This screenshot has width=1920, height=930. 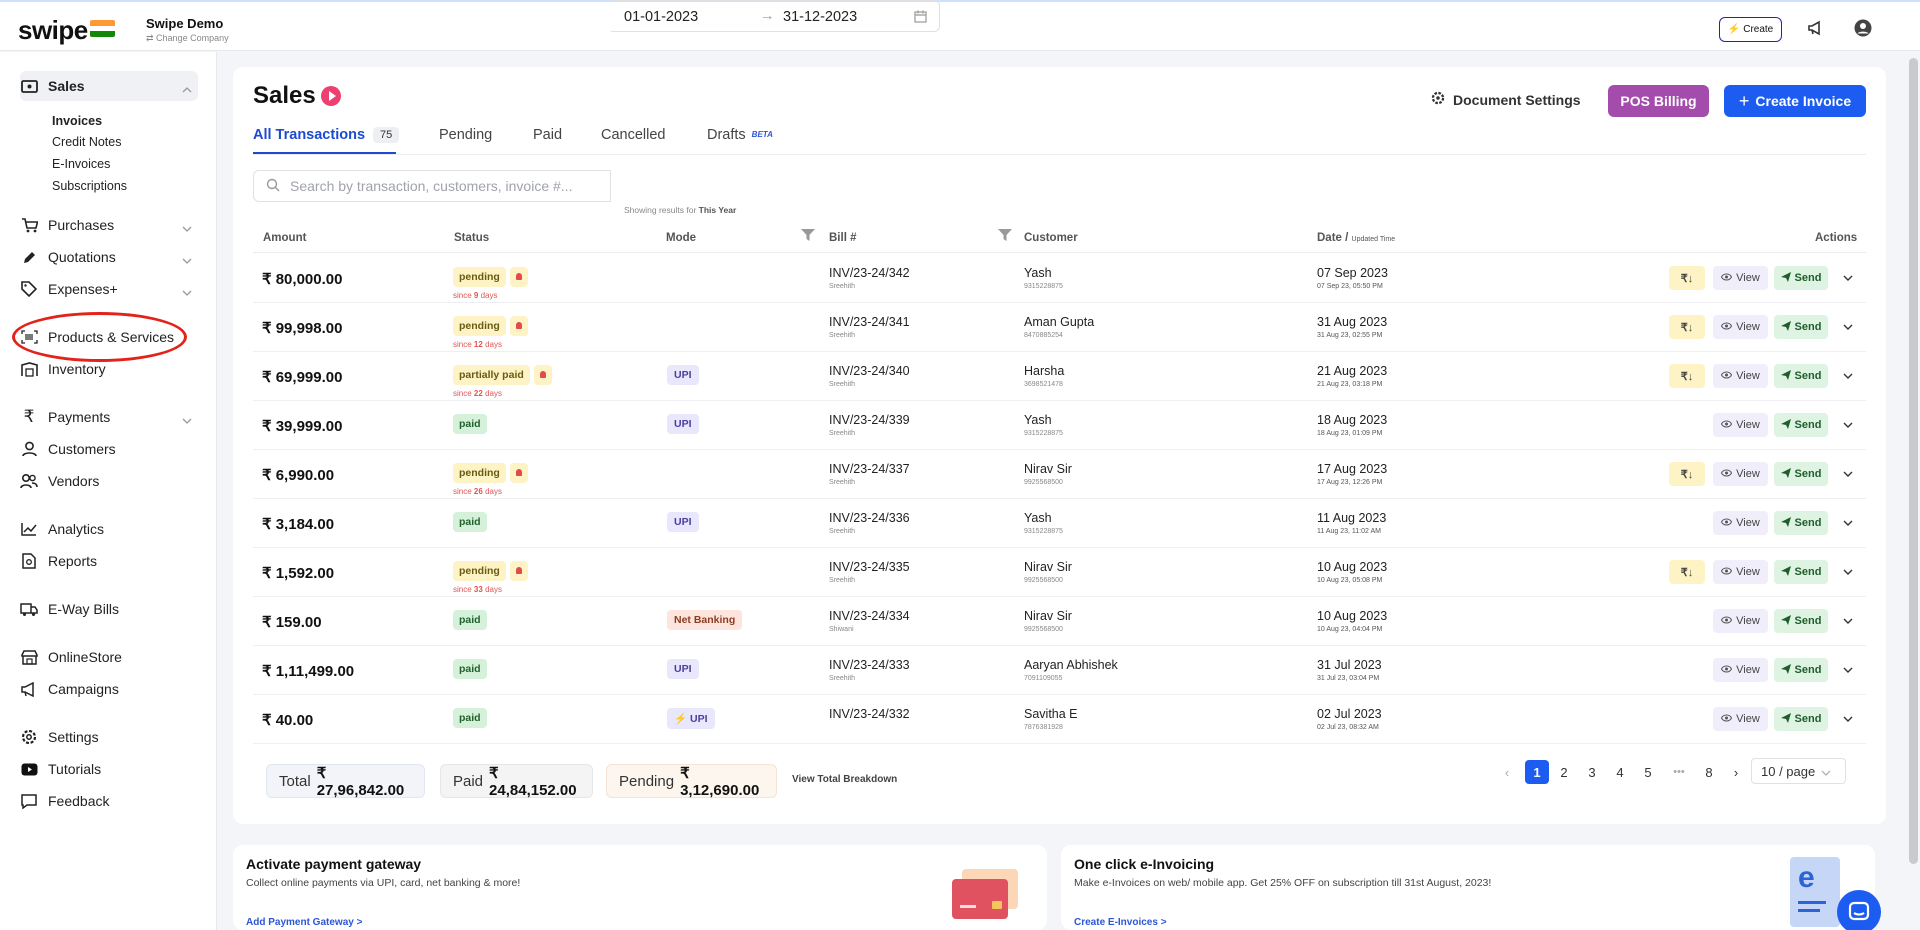 I want to click on customer-cell: Aman Gupta 8470885254, so click(x=1059, y=327).